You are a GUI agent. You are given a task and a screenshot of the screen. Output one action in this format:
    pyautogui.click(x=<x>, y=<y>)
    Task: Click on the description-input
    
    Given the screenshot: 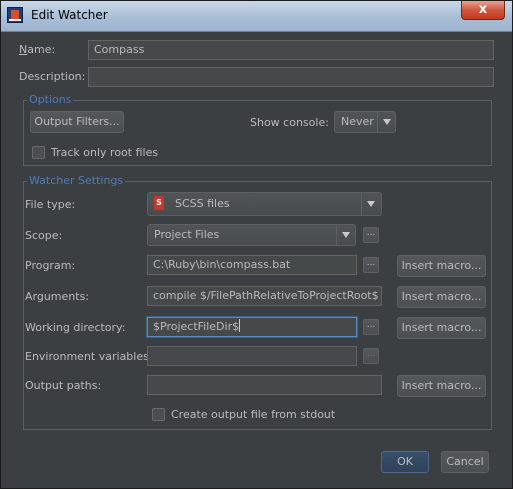 What is the action you would take?
    pyautogui.click(x=291, y=77)
    